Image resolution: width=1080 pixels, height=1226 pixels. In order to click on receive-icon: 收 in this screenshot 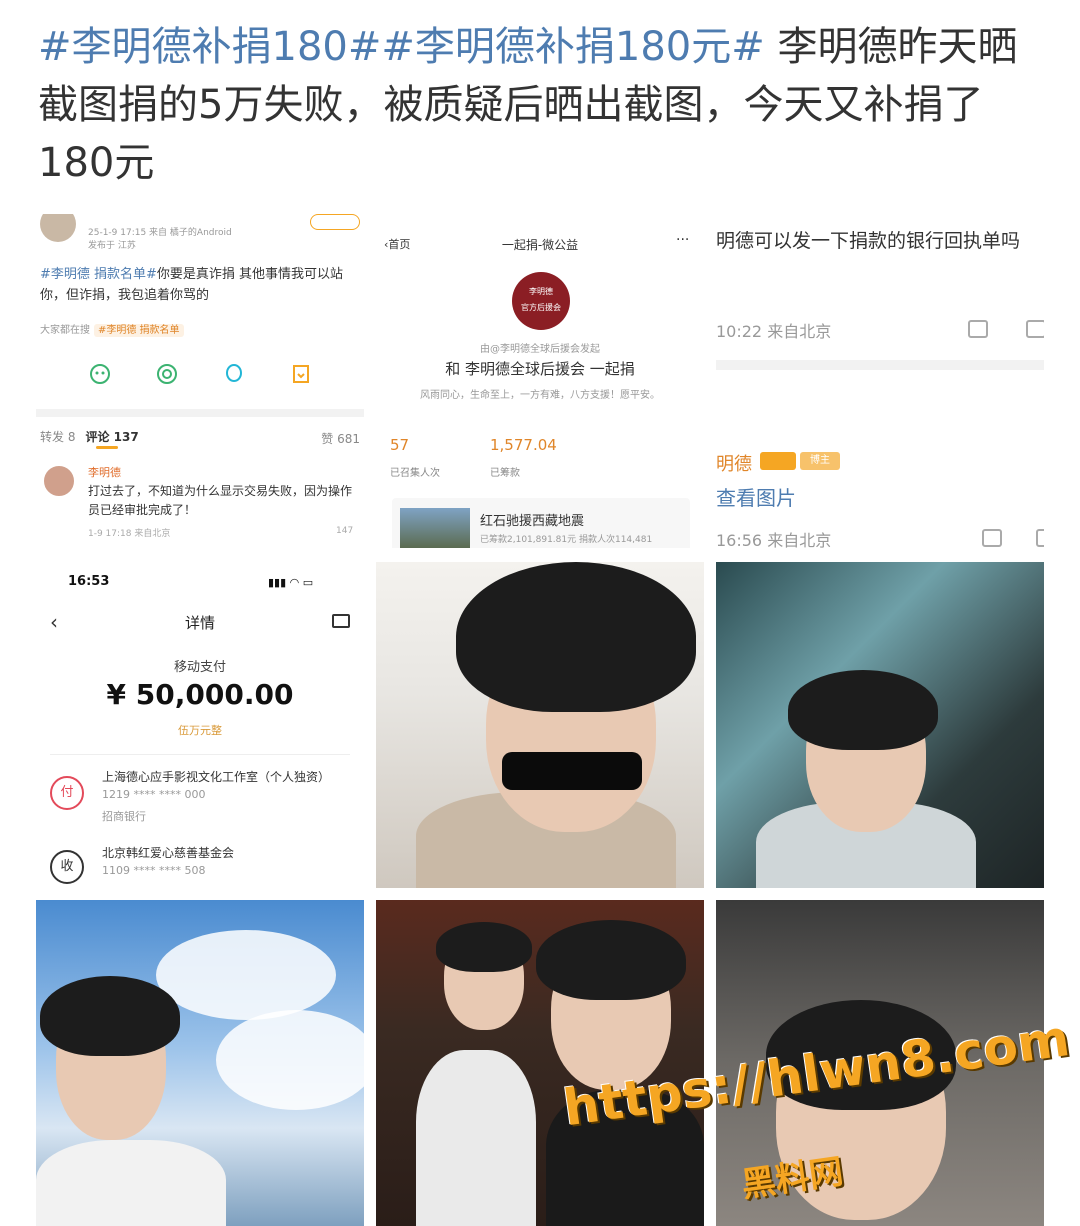, I will do `click(67, 867)`.